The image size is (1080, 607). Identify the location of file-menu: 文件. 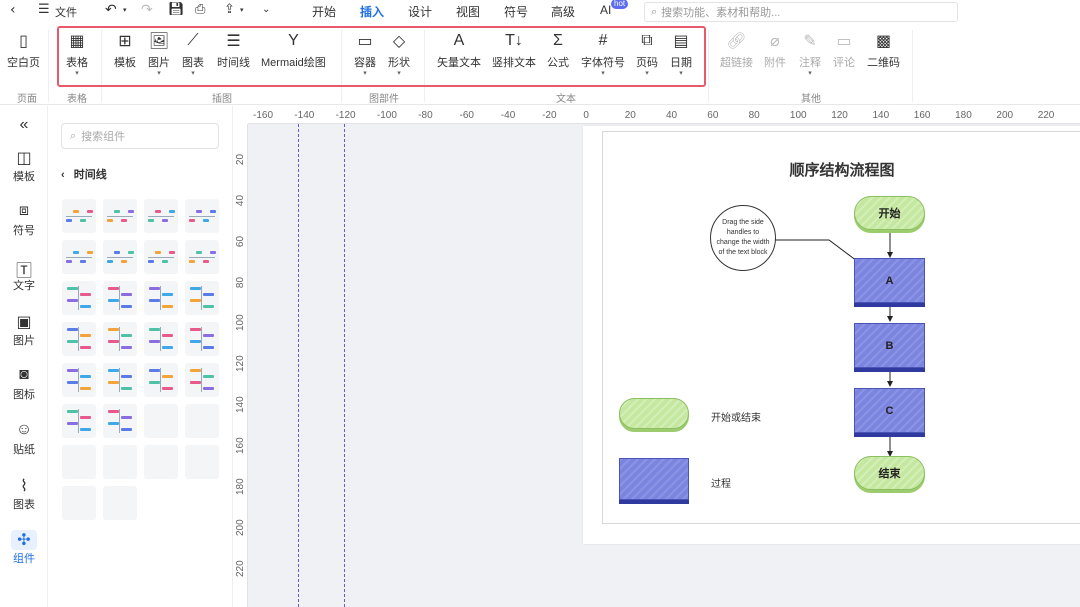
(66, 12).